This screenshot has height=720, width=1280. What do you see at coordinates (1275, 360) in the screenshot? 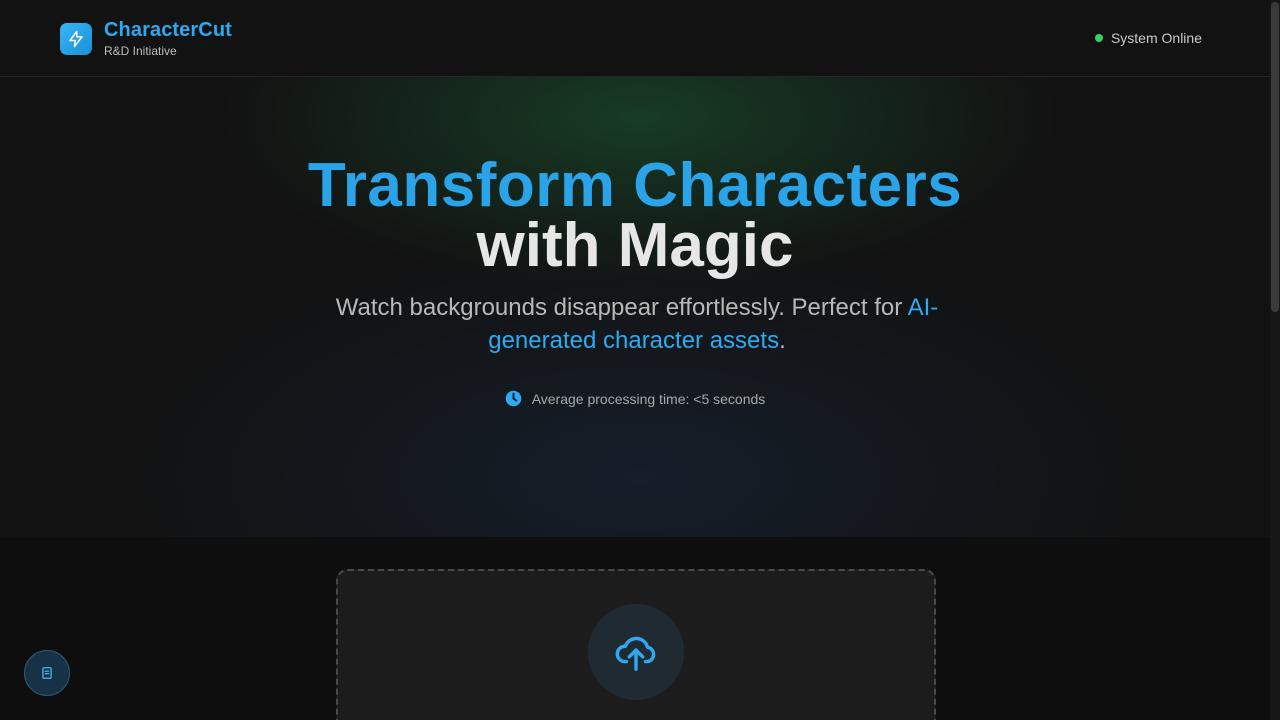
I see `scrollbar` at bounding box center [1275, 360].